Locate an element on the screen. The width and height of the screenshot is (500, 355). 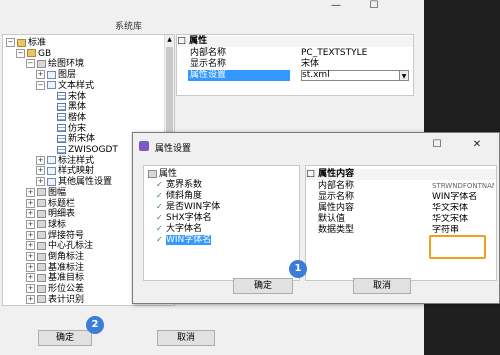
tree-item: − 文本样式 is located at coordinates (65, 86).